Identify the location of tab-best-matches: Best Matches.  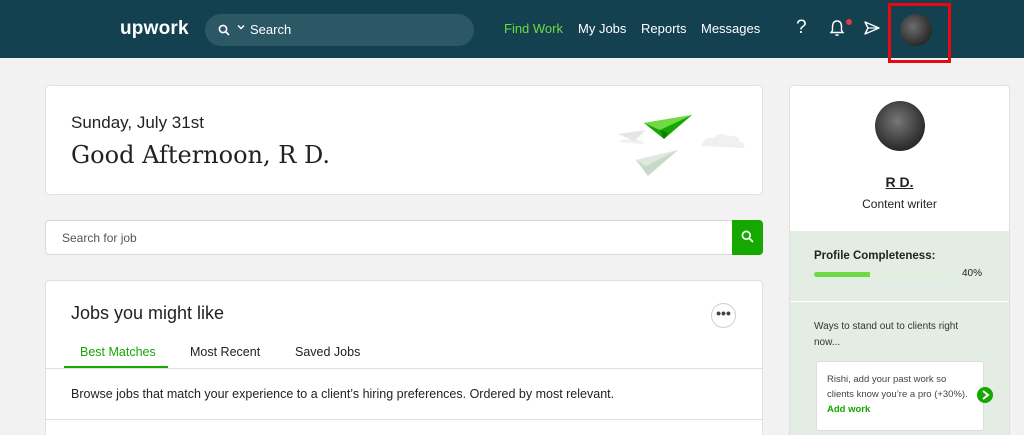
(118, 352).